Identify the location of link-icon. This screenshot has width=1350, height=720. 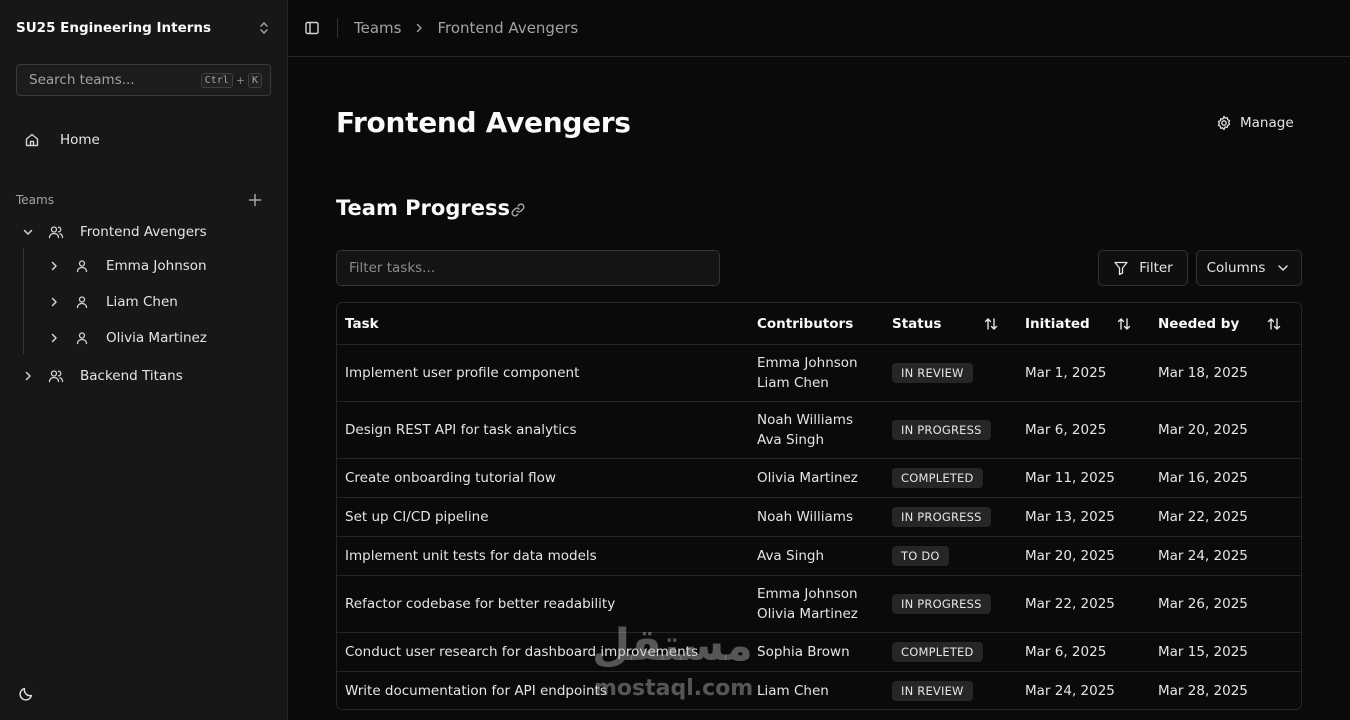
(518, 210).